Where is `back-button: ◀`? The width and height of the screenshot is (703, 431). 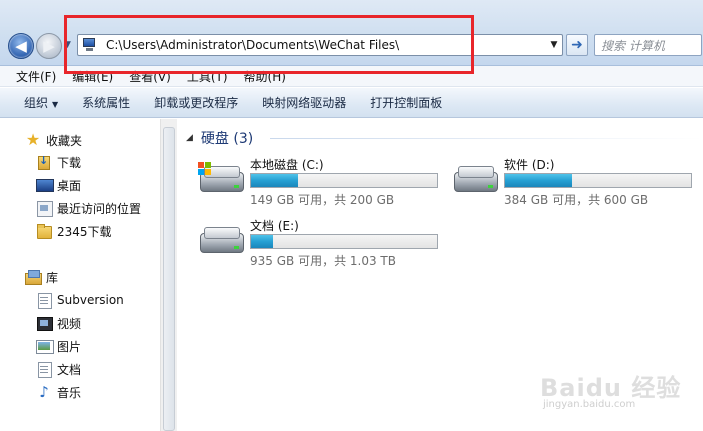
back-button: ◀ is located at coordinates (21, 46).